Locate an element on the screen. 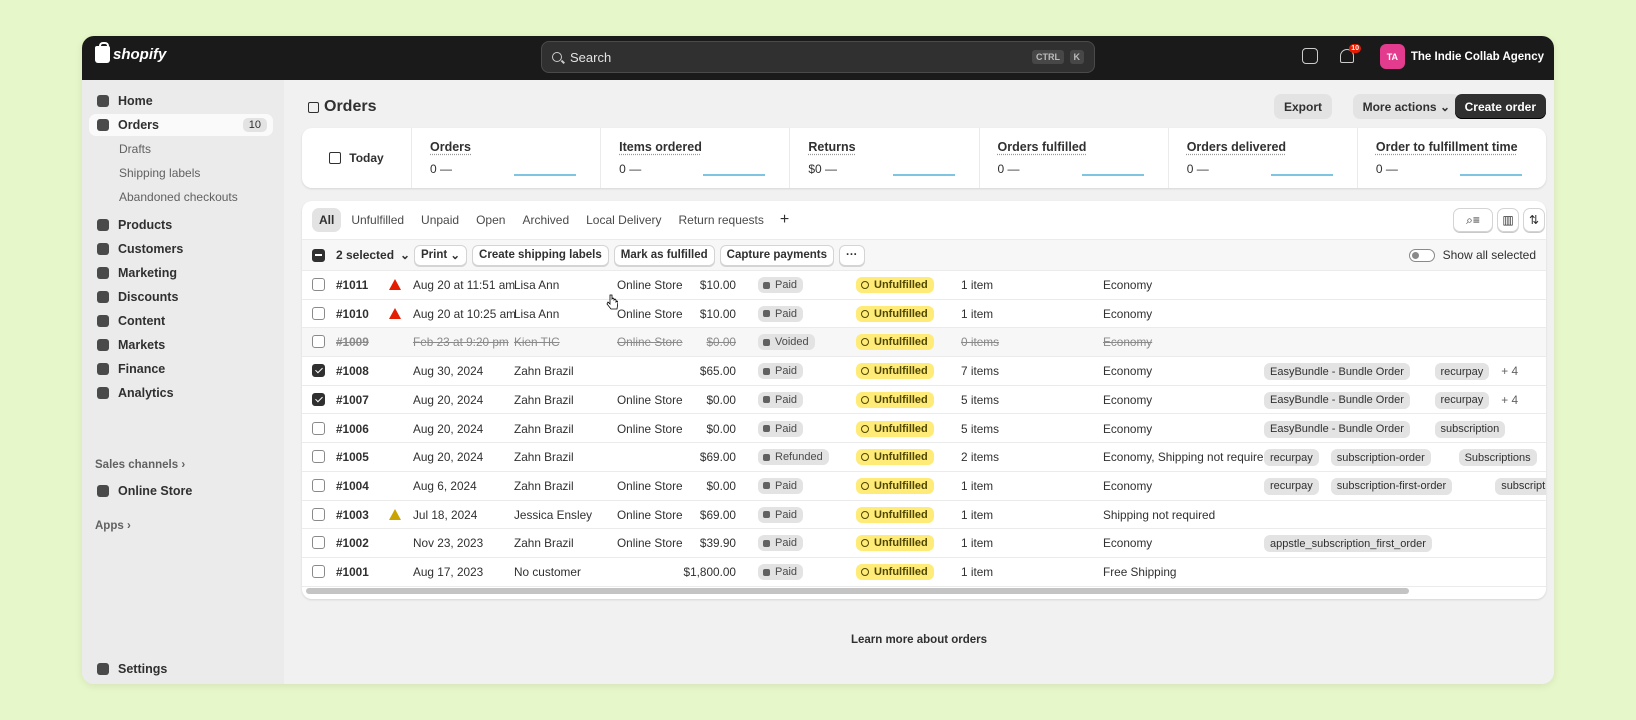  stat-items-ordered: Items ordered 0 — is located at coordinates (696, 158).